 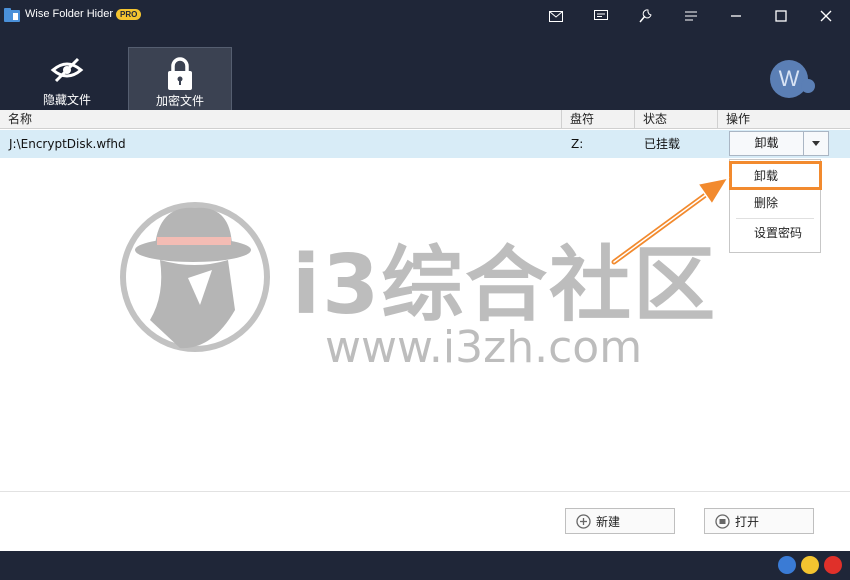 I want to click on tab-hidden-files: 隐藏文件, so click(x=67, y=78).